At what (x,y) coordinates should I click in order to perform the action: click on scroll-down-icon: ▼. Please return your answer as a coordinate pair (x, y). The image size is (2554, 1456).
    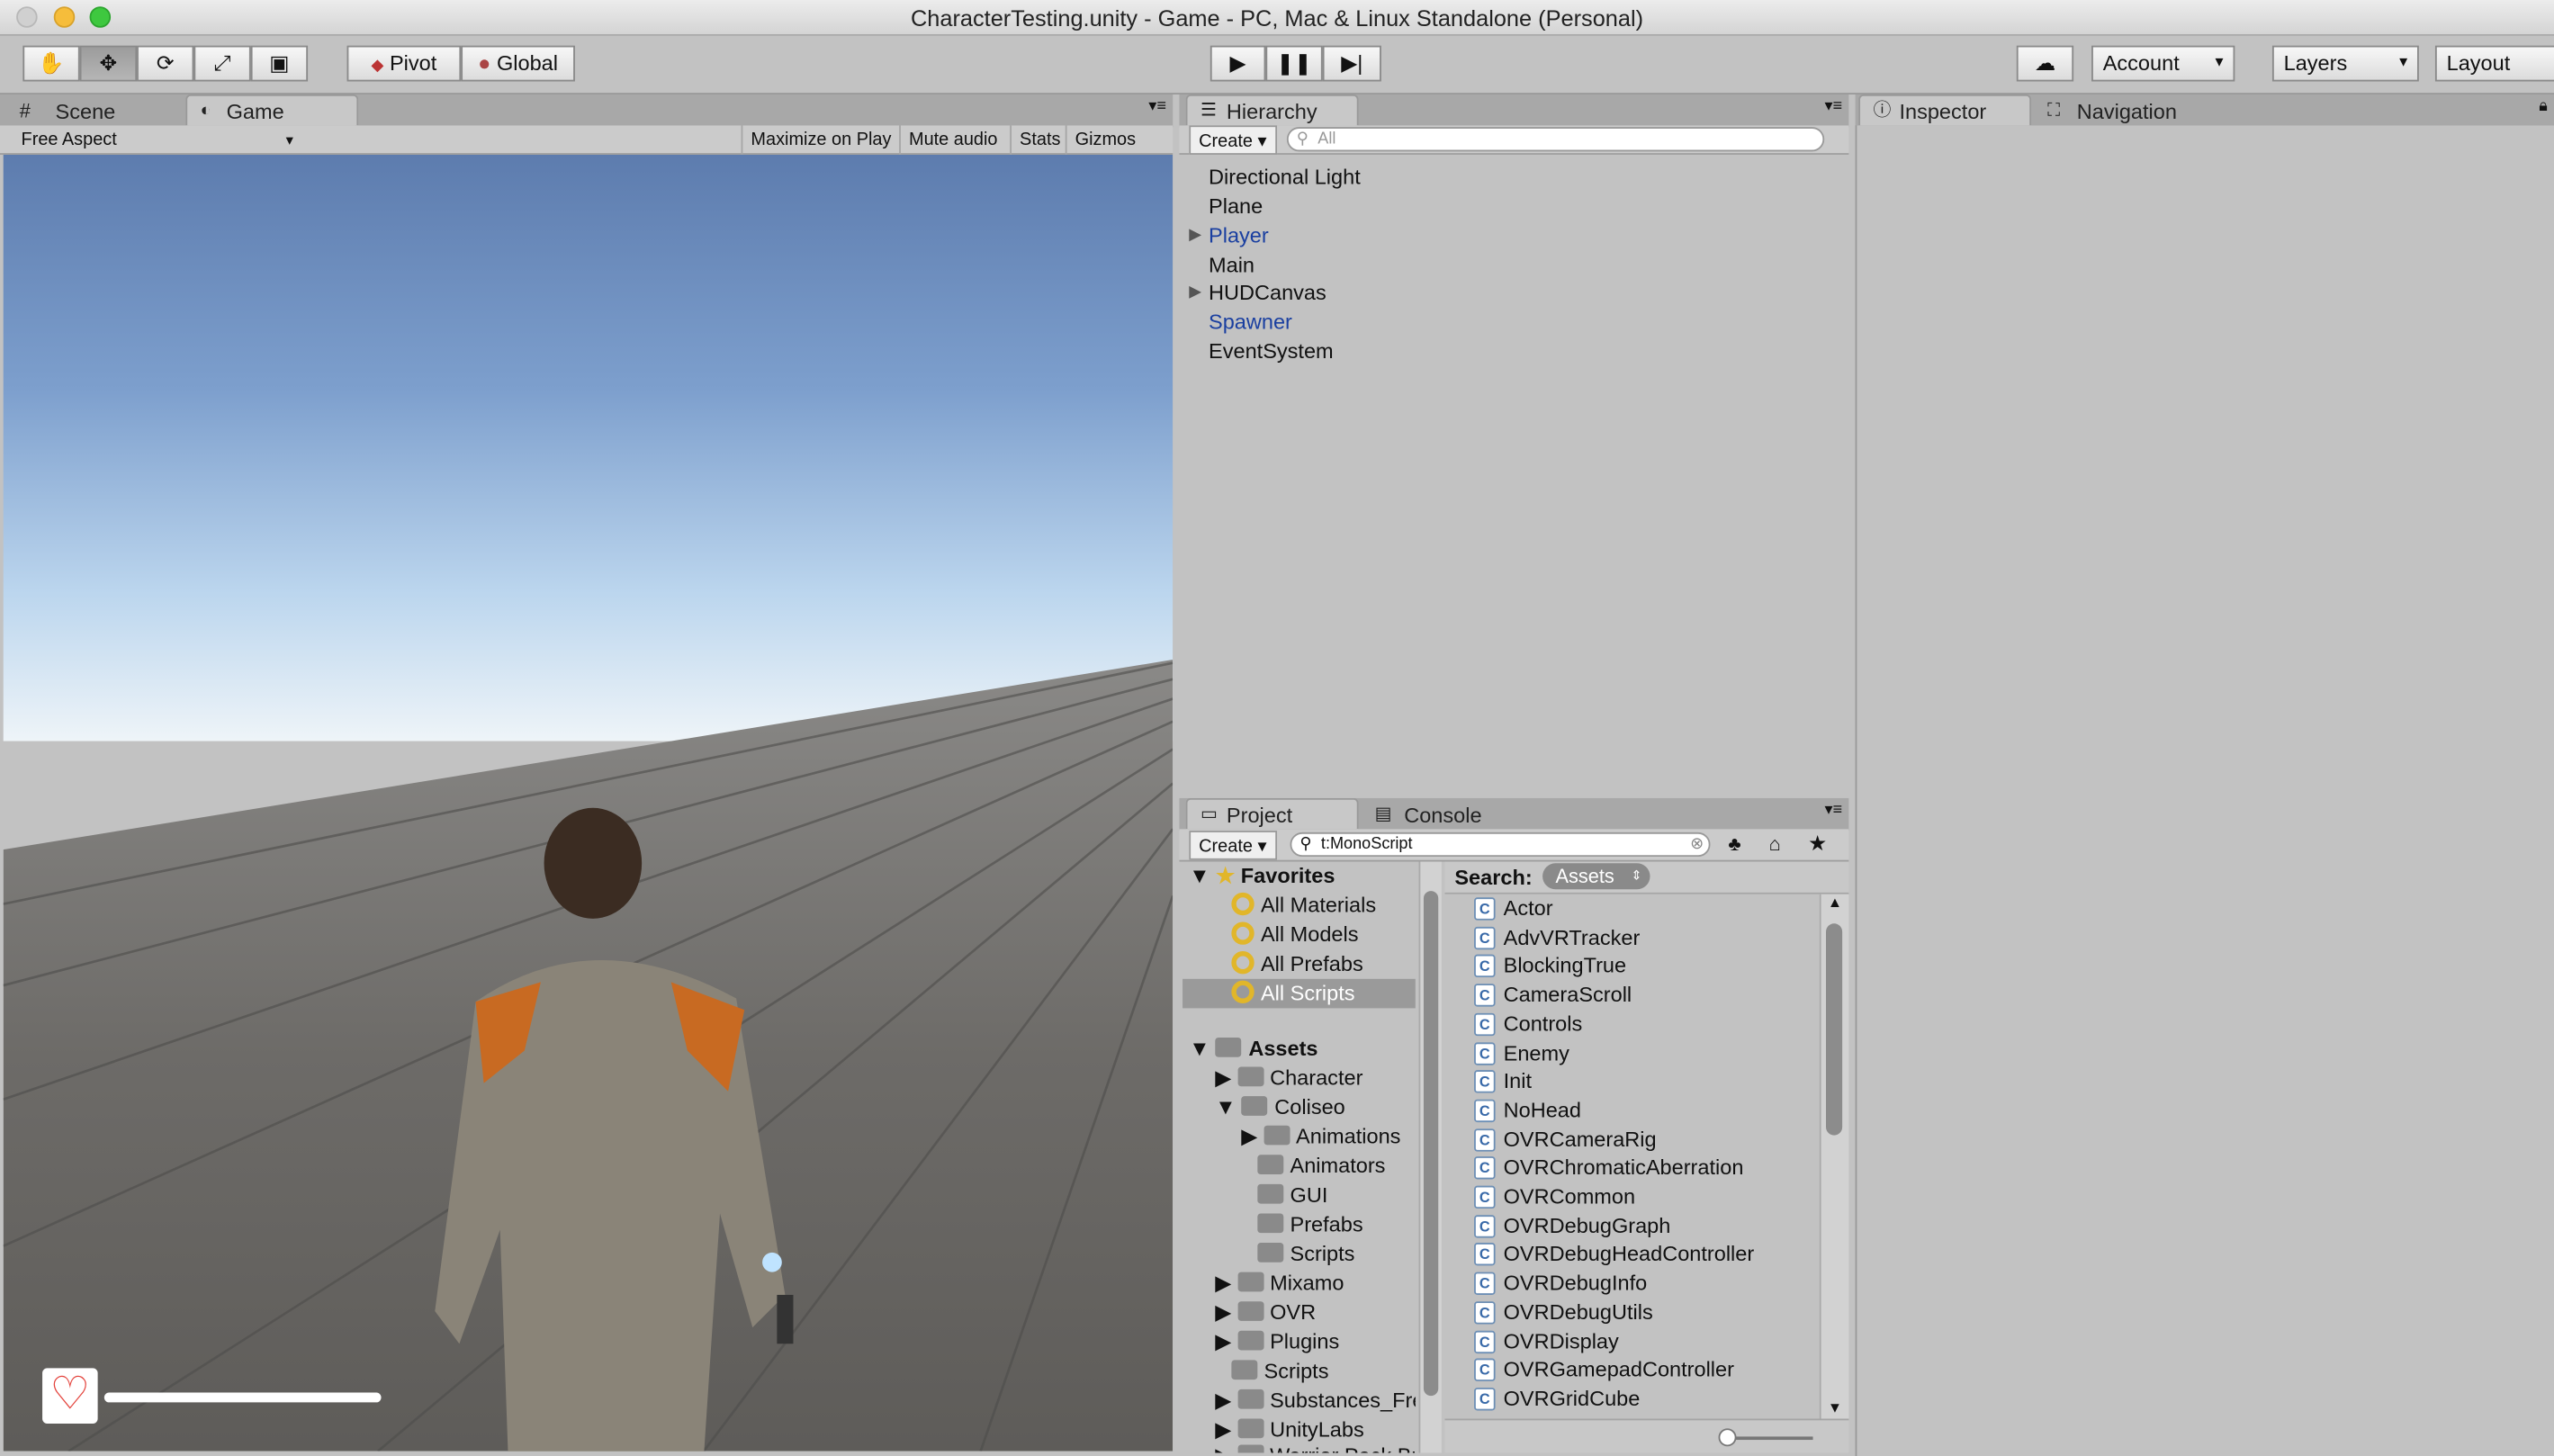
    Looking at the image, I should click on (1835, 1407).